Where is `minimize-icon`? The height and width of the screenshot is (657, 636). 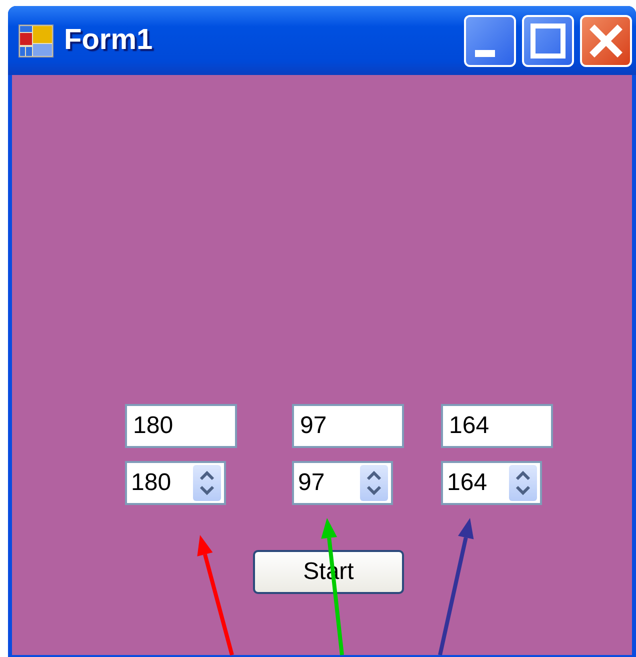
minimize-icon is located at coordinates (485, 53).